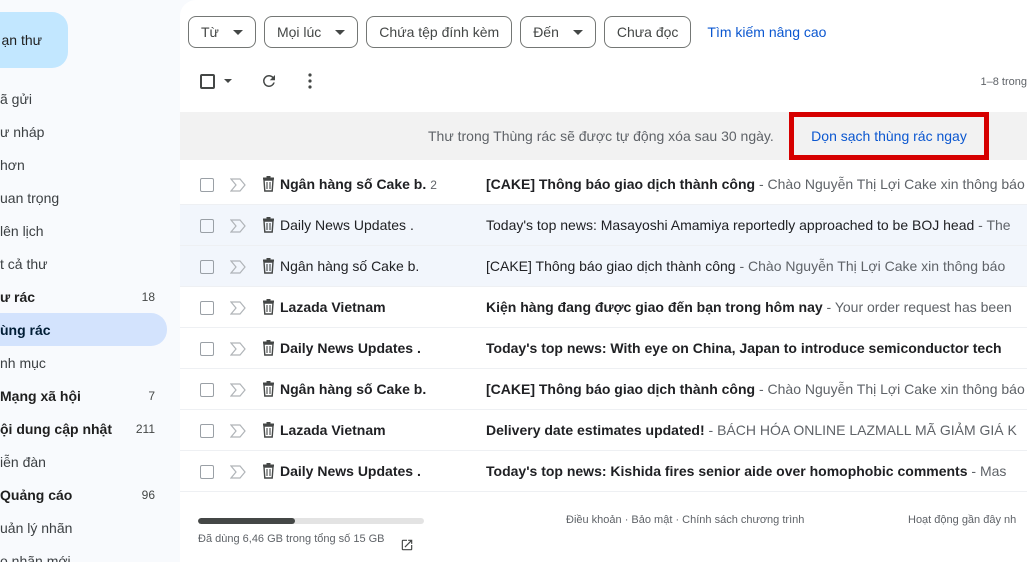  I want to click on select-all-checkbox, so click(207, 81).